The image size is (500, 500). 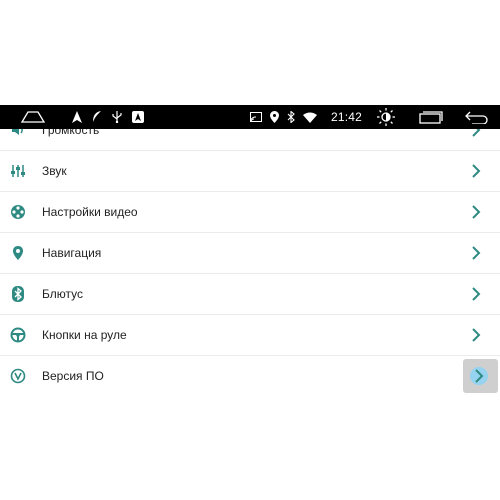 I want to click on carplay-icon, so click(x=138, y=117).